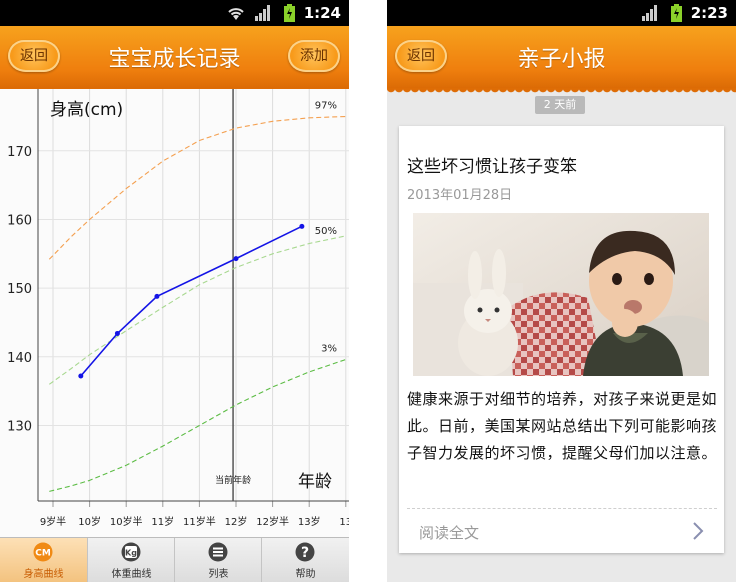 Image resolution: width=736 pixels, height=582 pixels. What do you see at coordinates (492, 167) in the screenshot?
I see `article-title: 这些坏习惯让孩子变笨` at bounding box center [492, 167].